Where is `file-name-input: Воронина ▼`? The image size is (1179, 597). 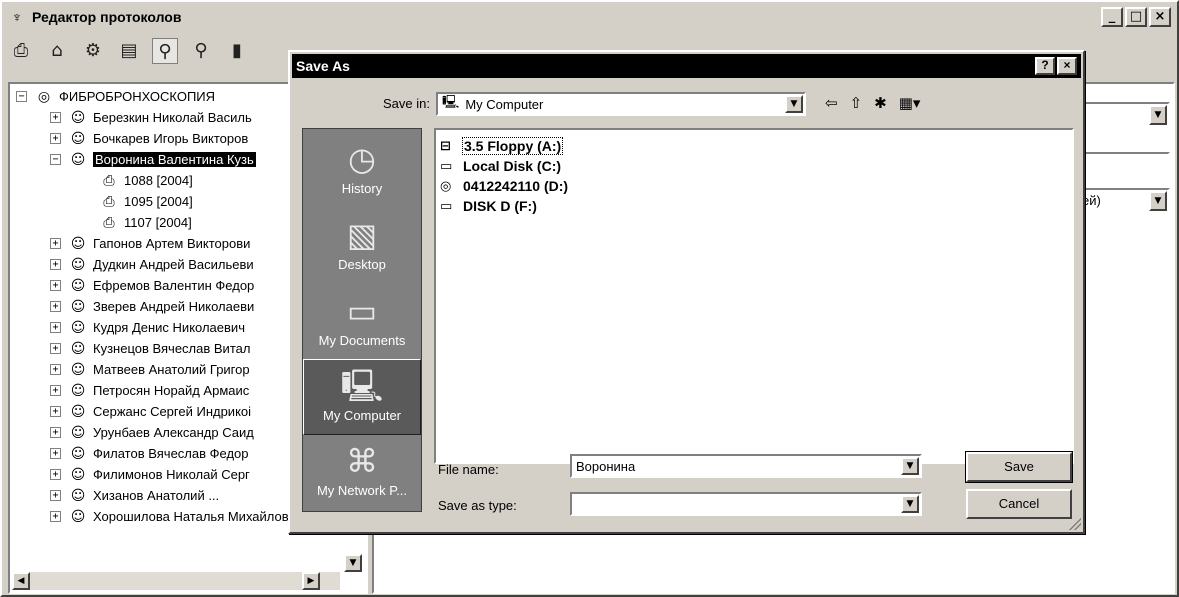 file-name-input: Воронина ▼ is located at coordinates (746, 466).